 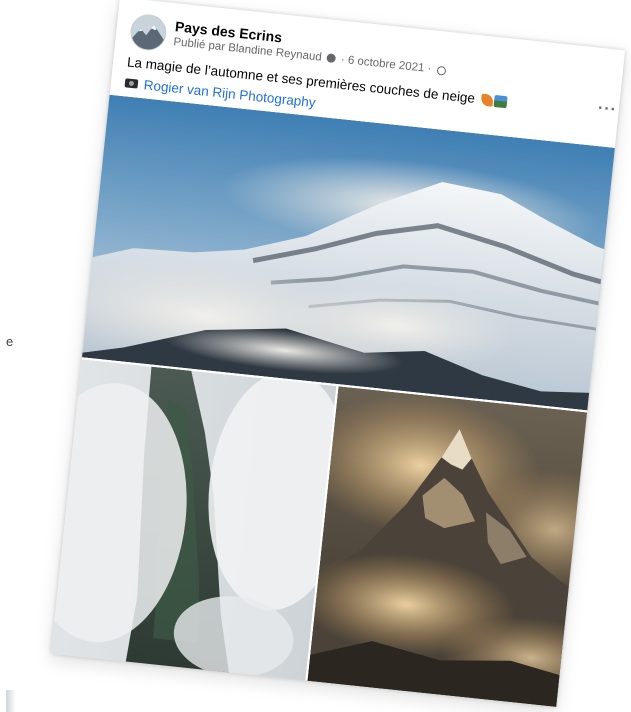 What do you see at coordinates (386, 64) in the screenshot?
I see `post-date-link: 6 octobre 2021` at bounding box center [386, 64].